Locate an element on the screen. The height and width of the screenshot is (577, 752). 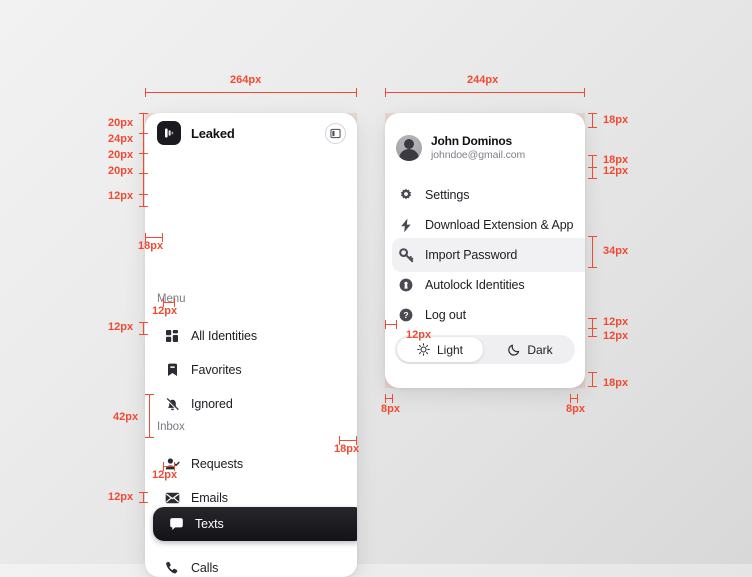
theme-option-label: Dark is located at coordinates (540, 349).